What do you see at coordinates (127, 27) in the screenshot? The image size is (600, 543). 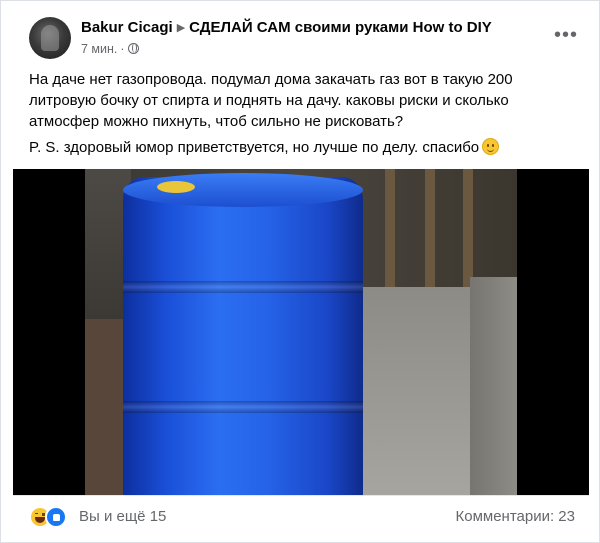 I see `author-name: Bakur Cicagi` at bounding box center [127, 27].